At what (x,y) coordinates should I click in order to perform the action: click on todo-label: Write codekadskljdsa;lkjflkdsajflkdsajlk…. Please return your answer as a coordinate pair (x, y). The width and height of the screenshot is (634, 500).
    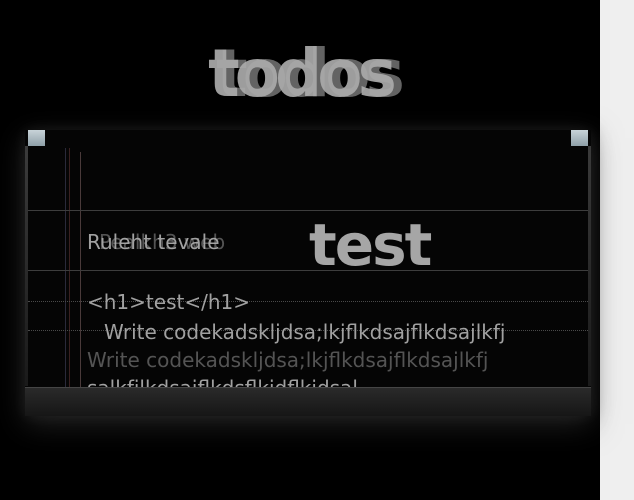
    Looking at the image, I should click on (304, 332).